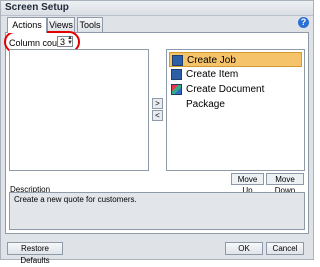  What do you see at coordinates (285, 184) in the screenshot?
I see `move-down-button: Move Down` at bounding box center [285, 184].